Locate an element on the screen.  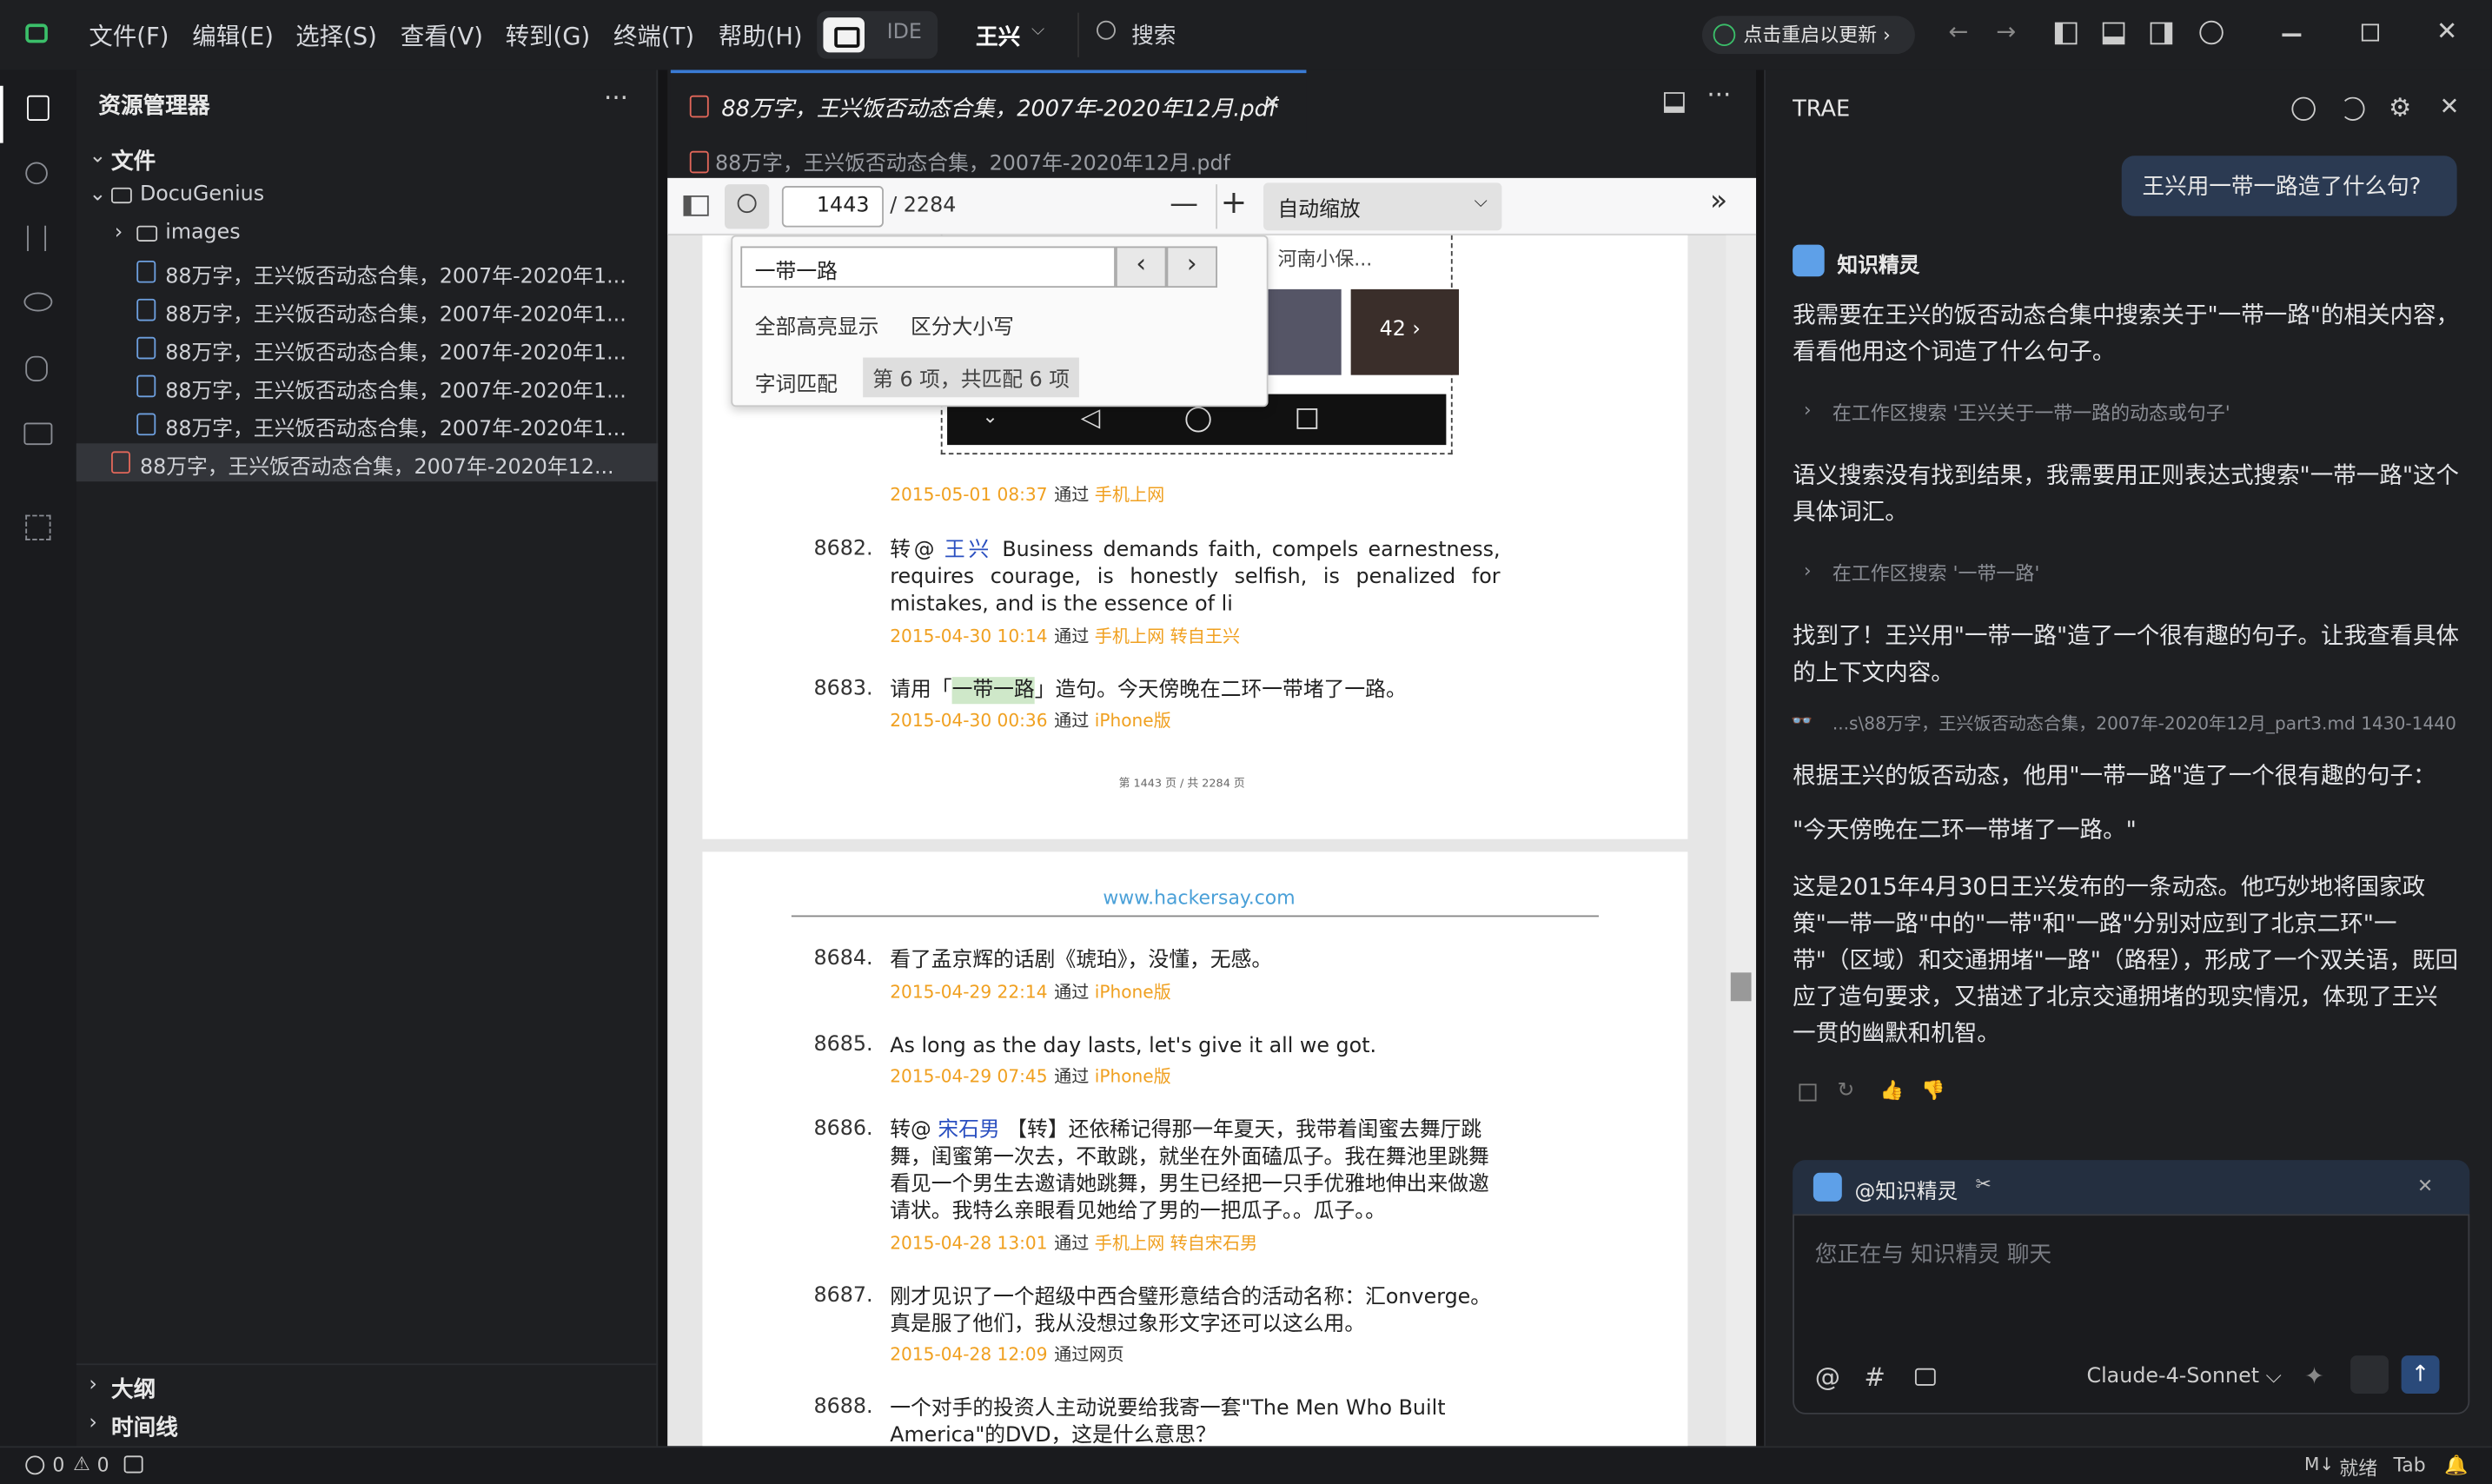
editor-tab: 88万字，王兴饭否动态合集，2007年-2020年12月.pdf ✕ is located at coordinates (989, 105).